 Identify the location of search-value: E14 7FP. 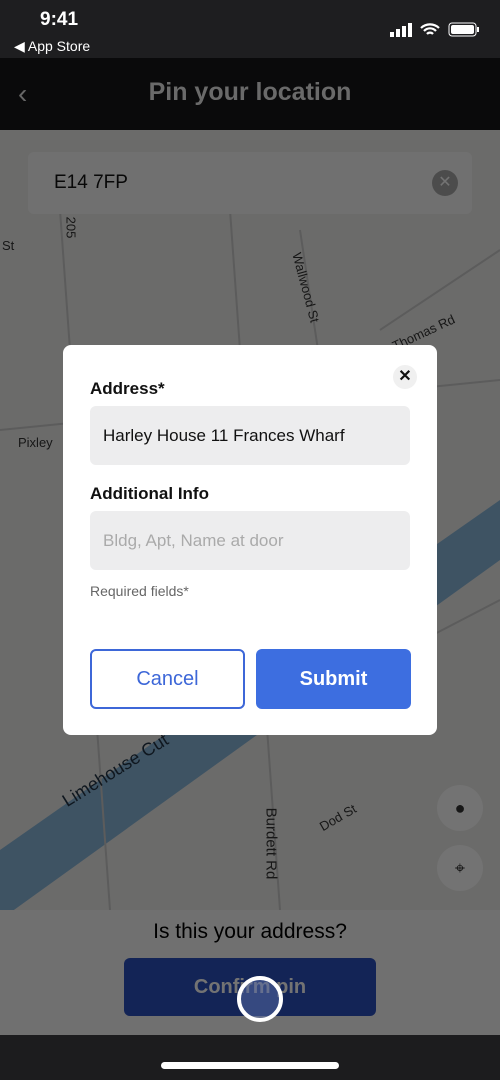
(91, 182).